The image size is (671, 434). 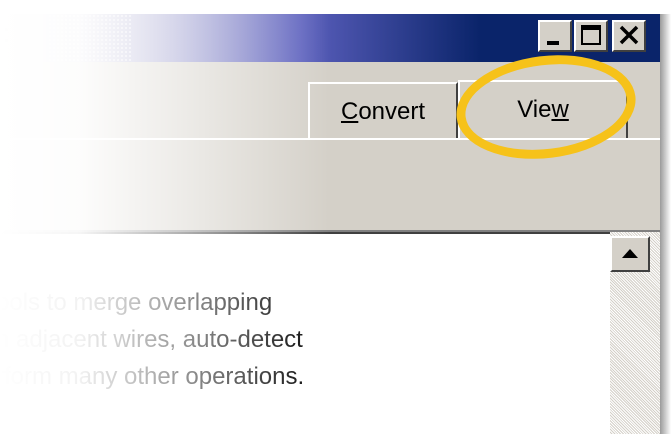 I want to click on maximize-button, so click(x=591, y=36).